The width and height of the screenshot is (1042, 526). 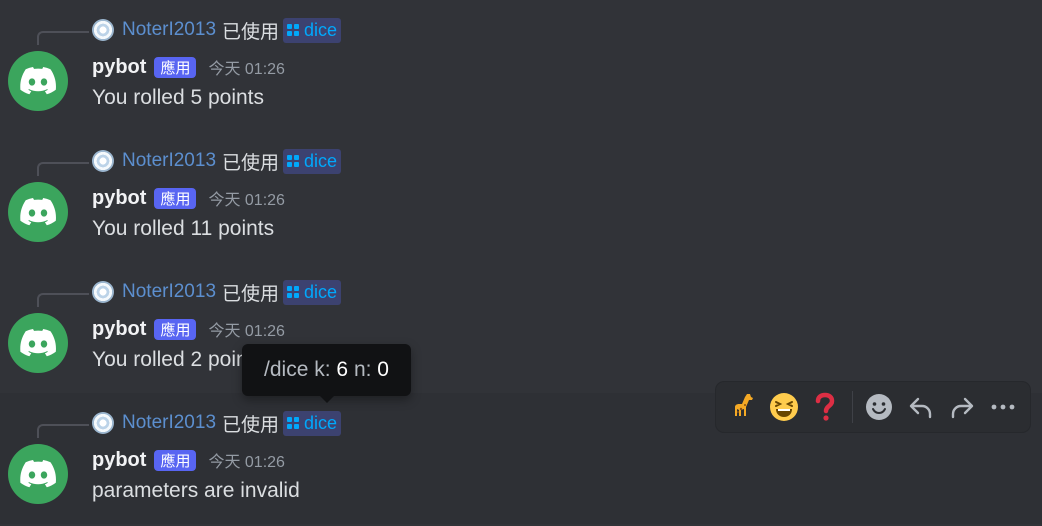 I want to click on add-reaction-button, so click(x=879, y=407).